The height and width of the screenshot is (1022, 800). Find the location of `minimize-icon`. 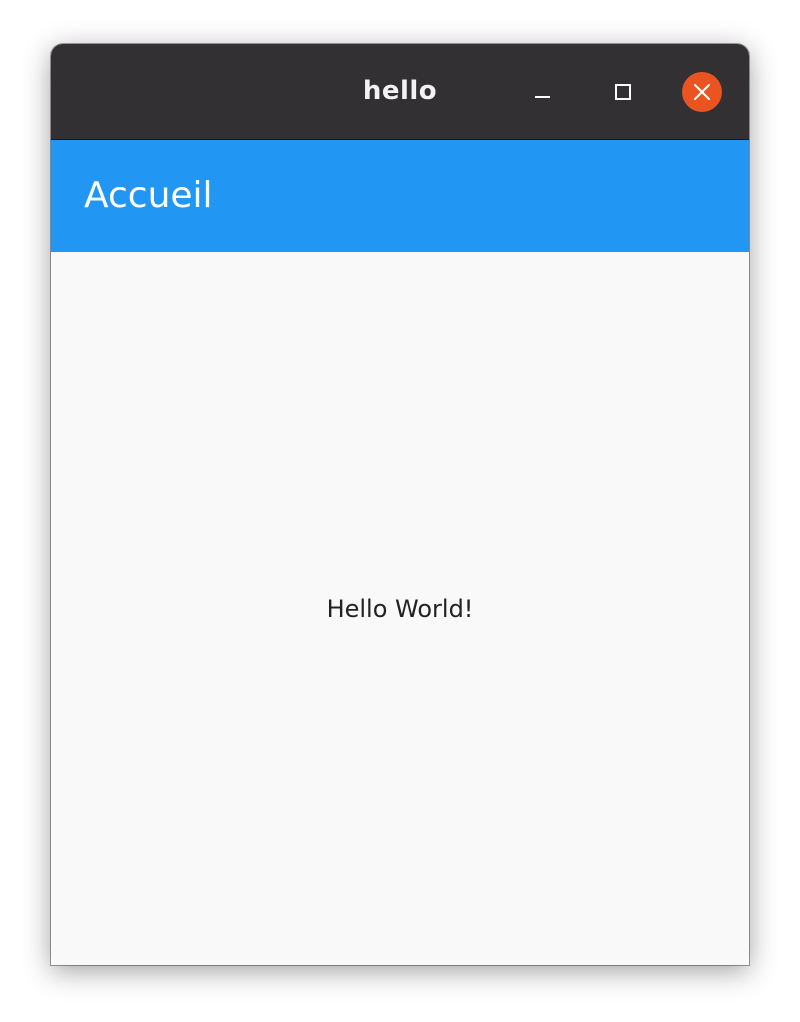

minimize-icon is located at coordinates (542, 97).